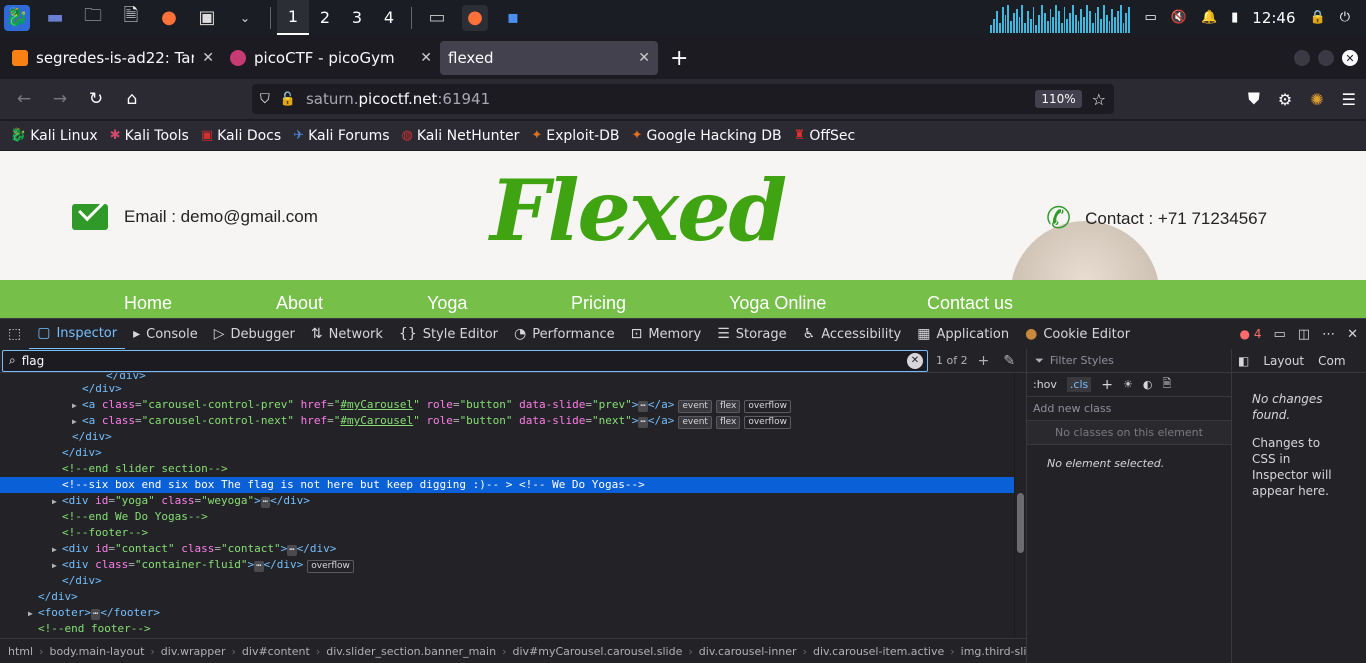 This screenshot has height=663, width=1366. What do you see at coordinates (507, 501) in the screenshot?
I see `markup-line: ▶ <div id="yoga" class="weyoga"> ⋯ </div>` at bounding box center [507, 501].